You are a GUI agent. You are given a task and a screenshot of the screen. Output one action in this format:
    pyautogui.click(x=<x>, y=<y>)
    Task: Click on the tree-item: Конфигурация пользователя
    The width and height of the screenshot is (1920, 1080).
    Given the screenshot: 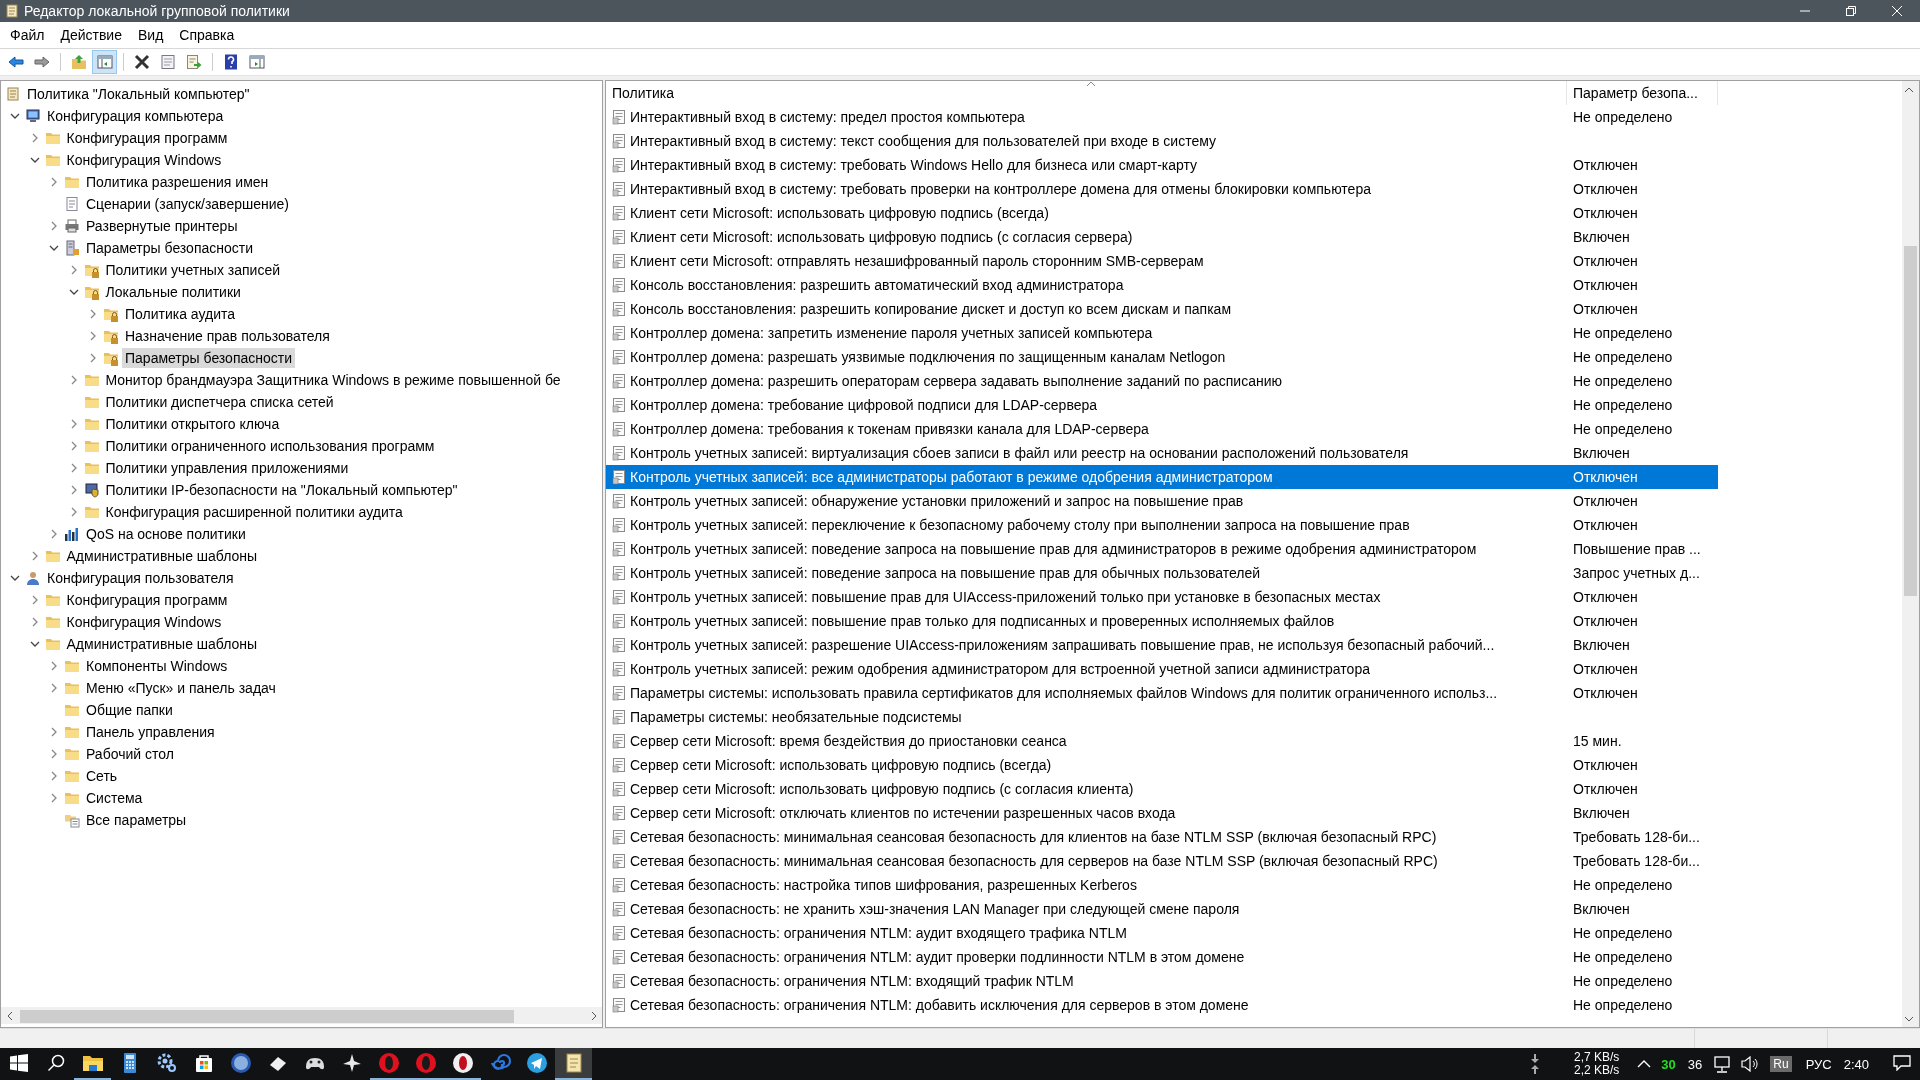 What is the action you would take?
    pyautogui.click(x=140, y=578)
    